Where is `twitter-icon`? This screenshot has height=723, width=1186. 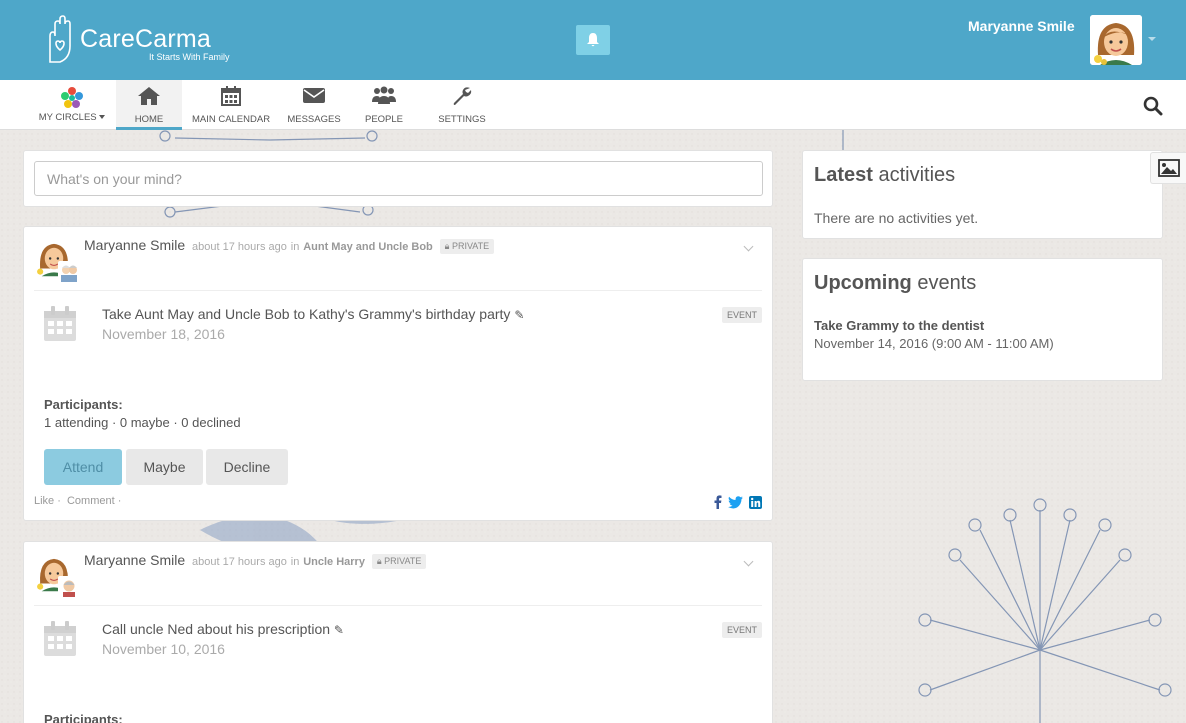
twitter-icon is located at coordinates (735, 502).